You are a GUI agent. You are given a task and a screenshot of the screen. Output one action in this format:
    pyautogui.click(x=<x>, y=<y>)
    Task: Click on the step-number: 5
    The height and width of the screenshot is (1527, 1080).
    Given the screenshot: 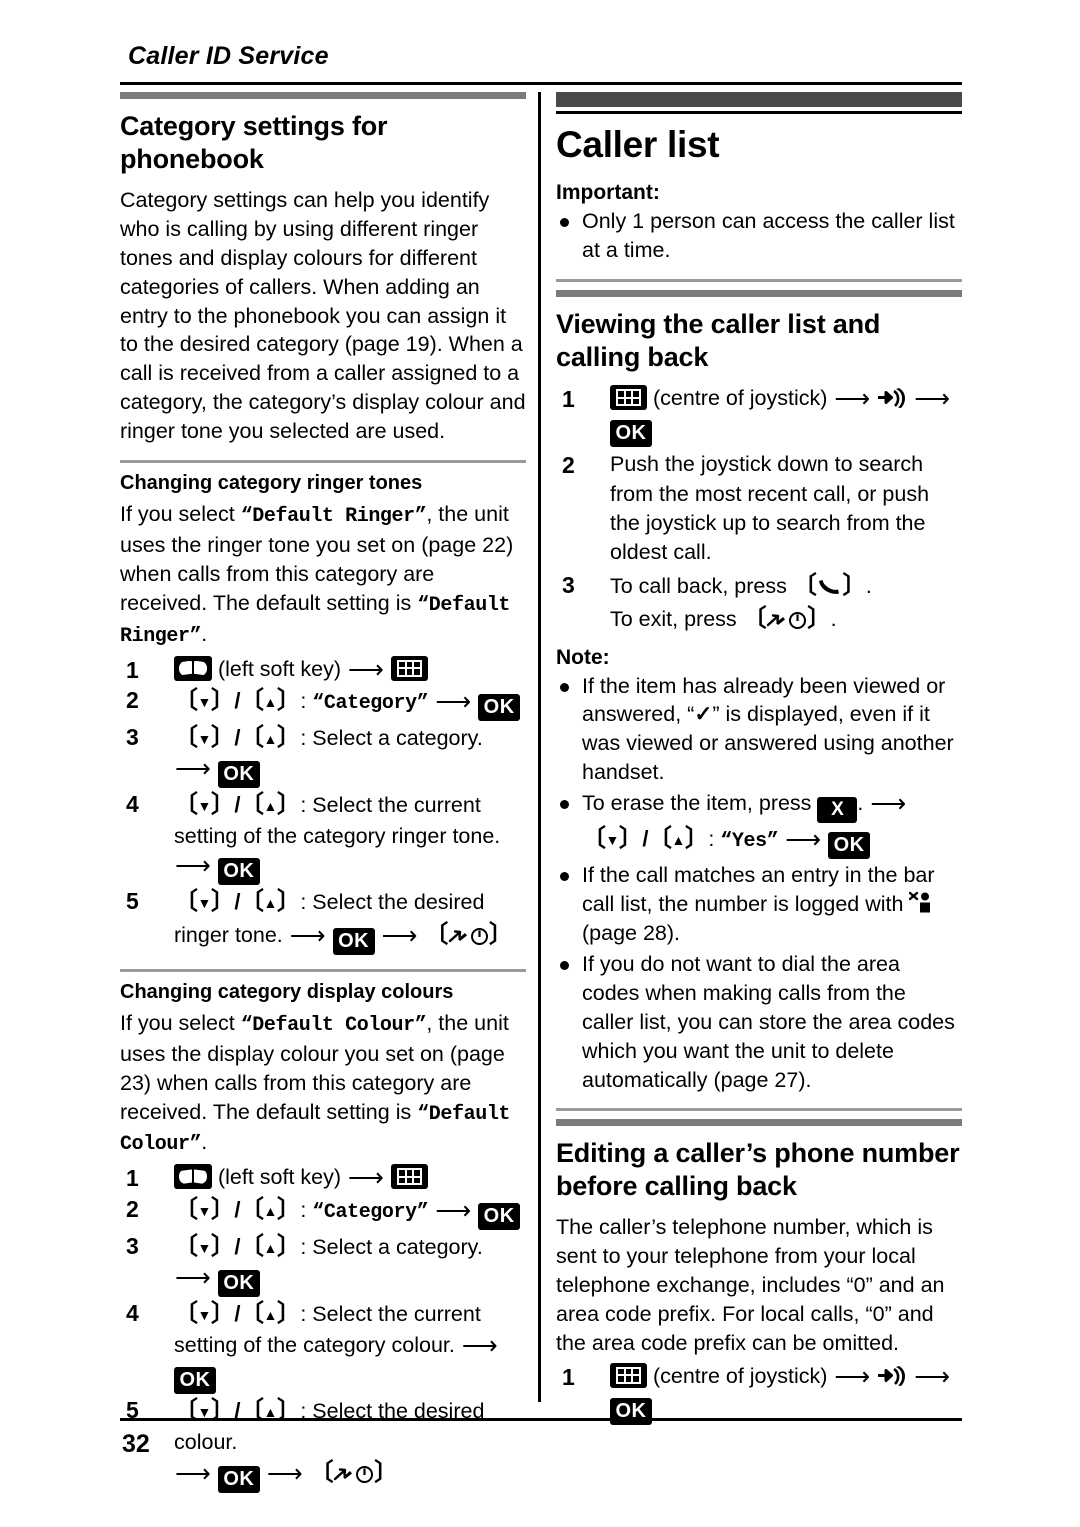 What is the action you would take?
    pyautogui.click(x=132, y=1410)
    